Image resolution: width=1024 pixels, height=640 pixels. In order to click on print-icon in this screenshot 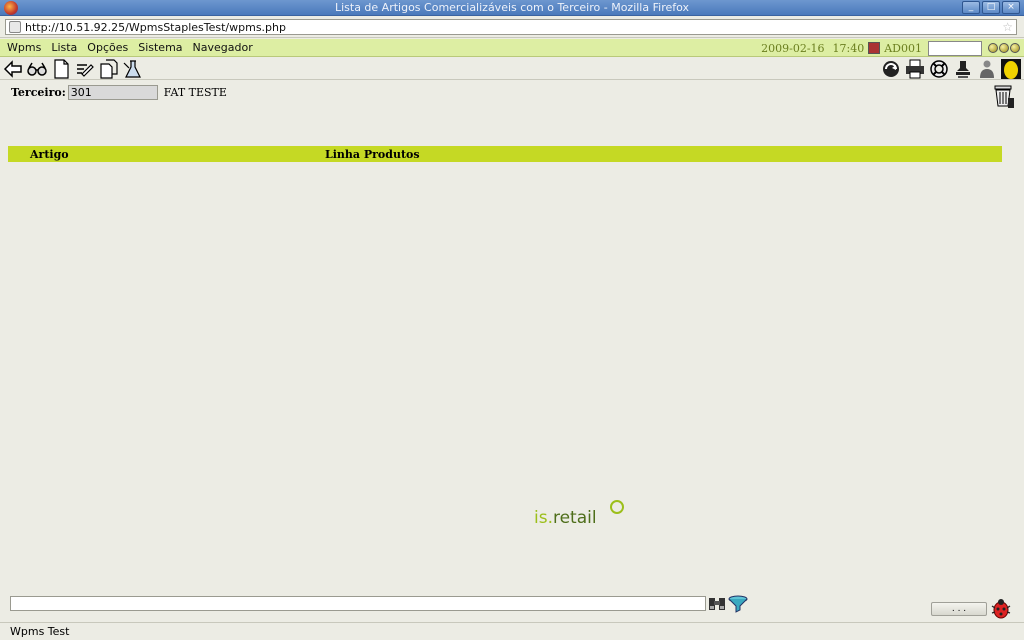, I will do `click(915, 69)`.